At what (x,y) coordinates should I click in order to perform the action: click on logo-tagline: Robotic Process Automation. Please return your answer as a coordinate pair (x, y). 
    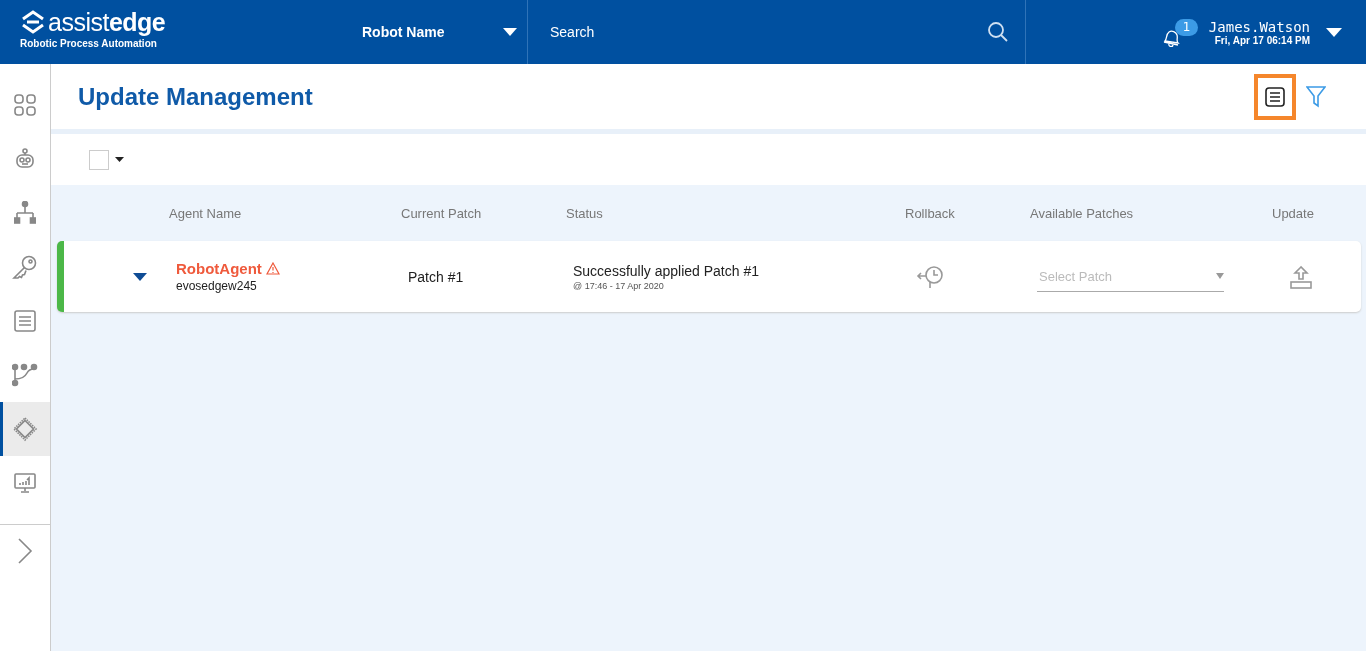
    Looking at the image, I should click on (89, 43).